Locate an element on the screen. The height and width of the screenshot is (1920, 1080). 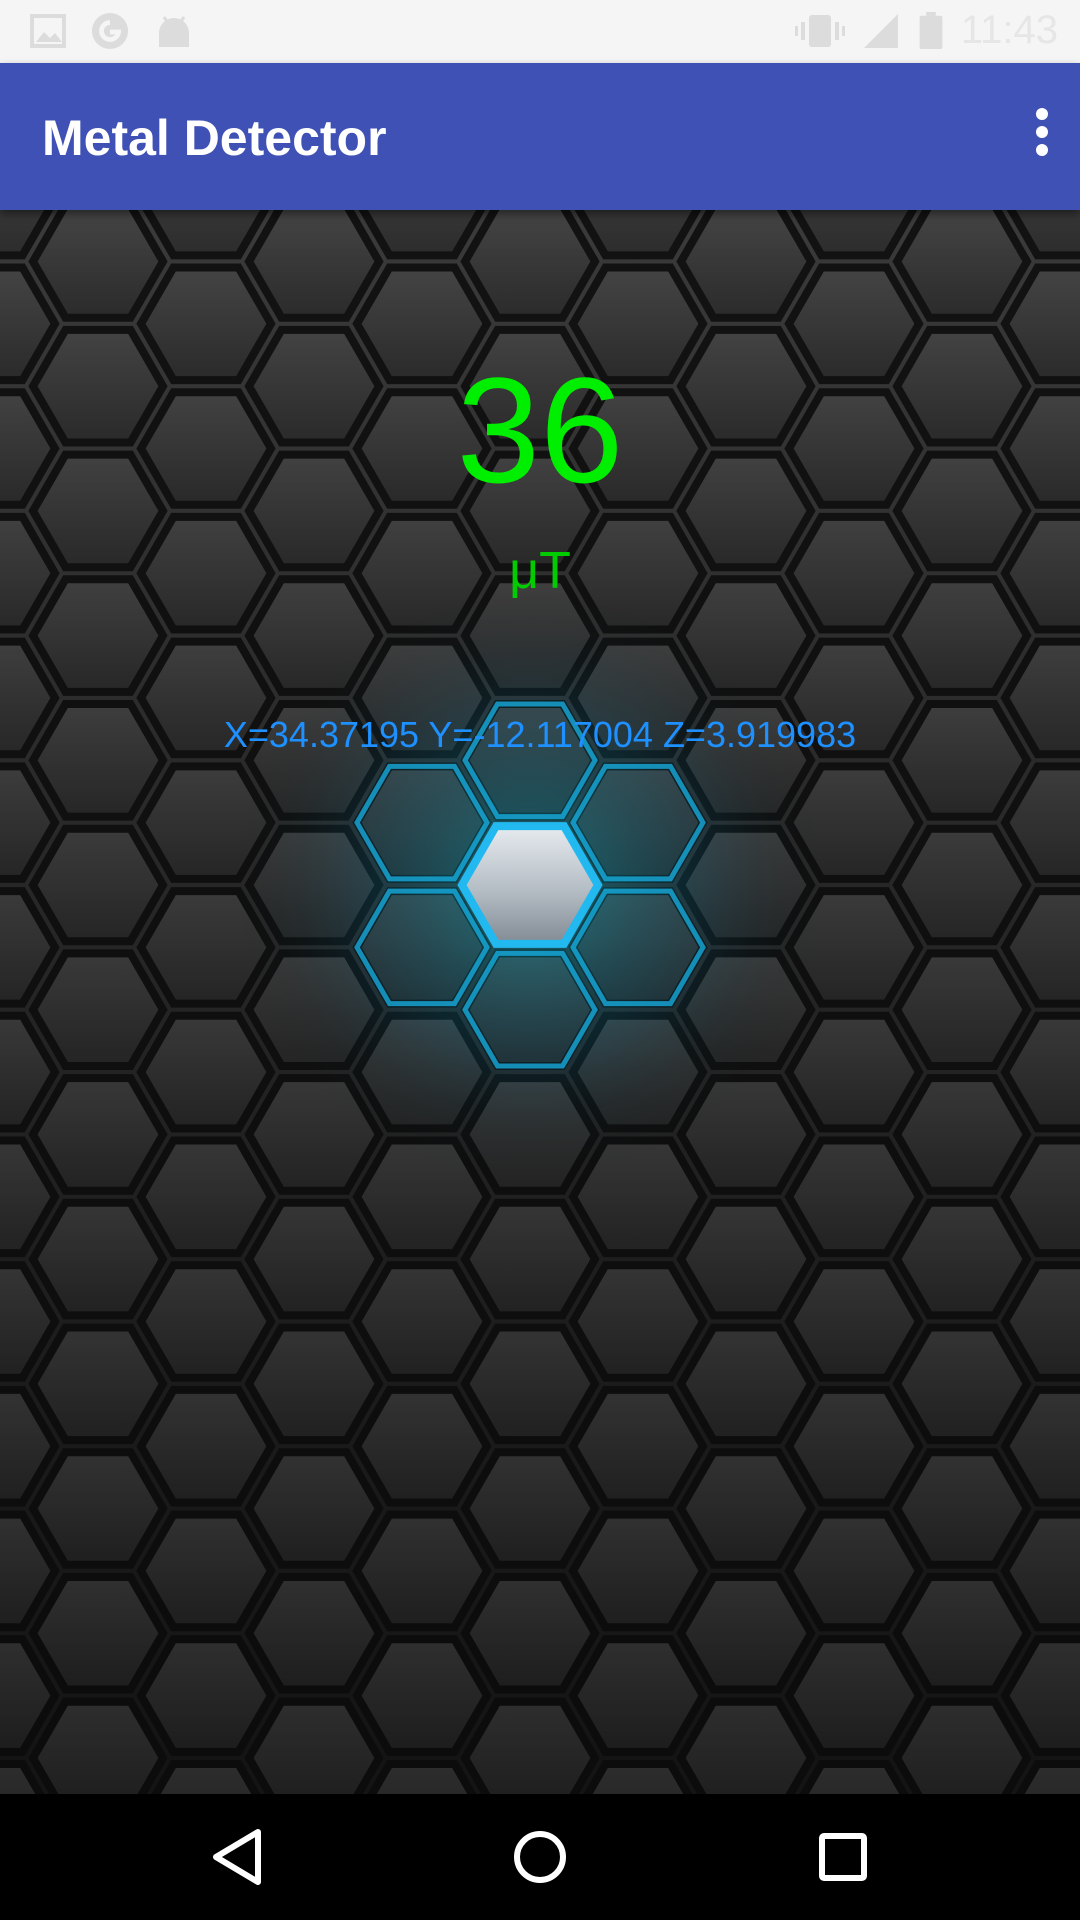
image-icon is located at coordinates (48, 31).